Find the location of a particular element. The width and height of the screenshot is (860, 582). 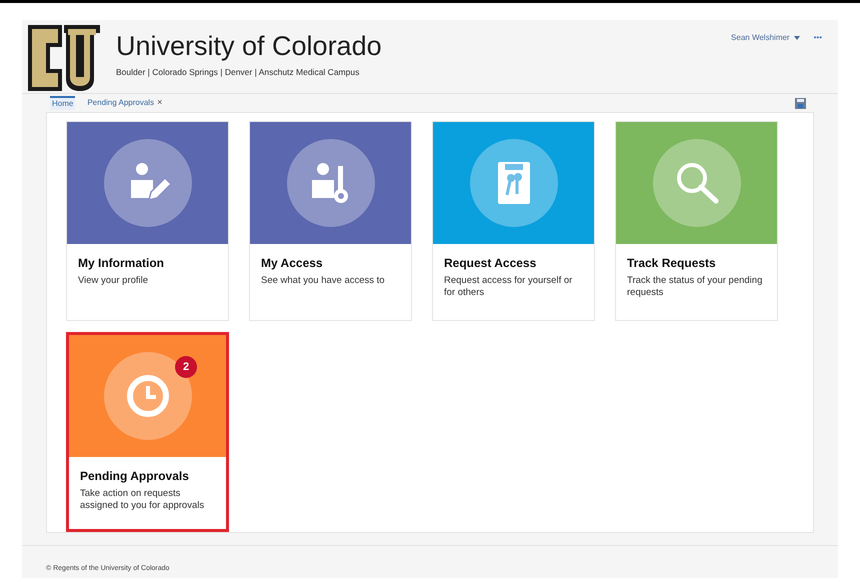

university-name: University of Colorado is located at coordinates (249, 46).